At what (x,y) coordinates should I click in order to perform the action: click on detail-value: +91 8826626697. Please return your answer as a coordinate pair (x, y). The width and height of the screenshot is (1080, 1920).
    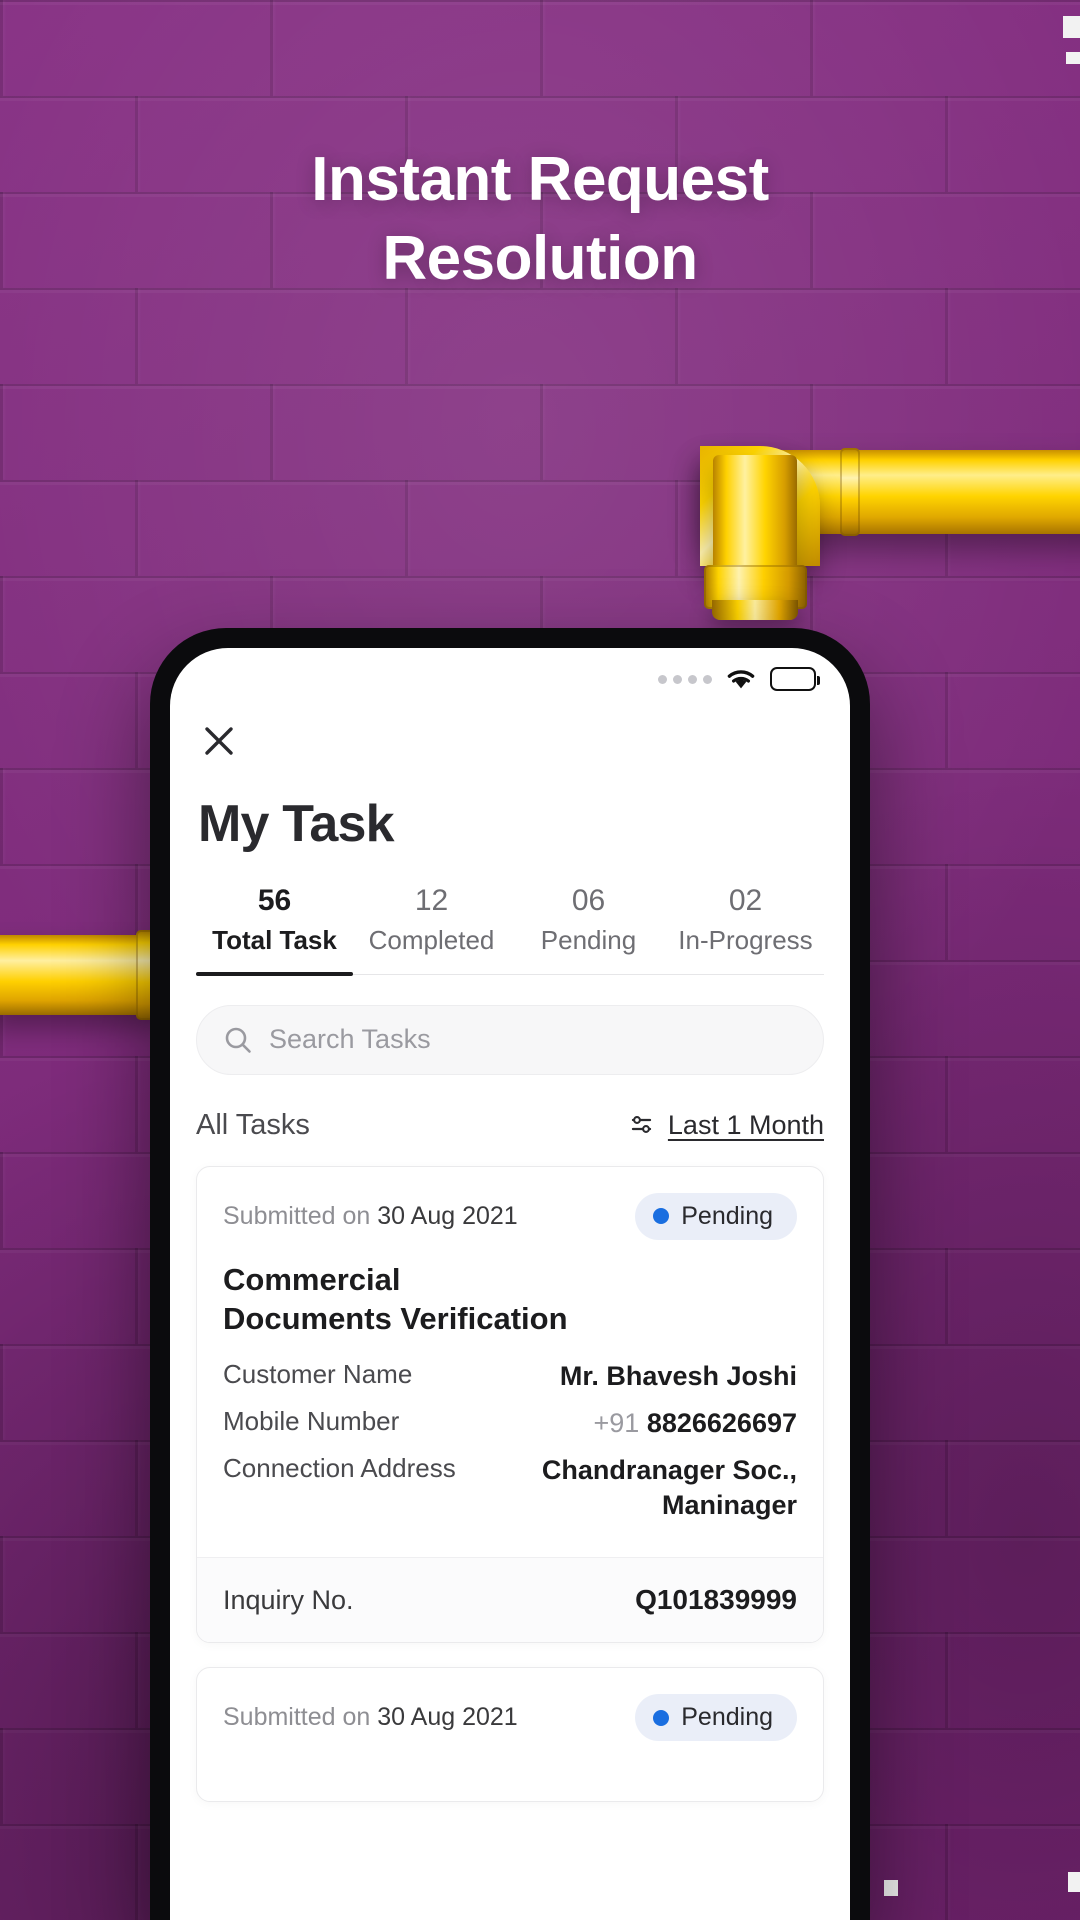
    Looking at the image, I should click on (696, 1423).